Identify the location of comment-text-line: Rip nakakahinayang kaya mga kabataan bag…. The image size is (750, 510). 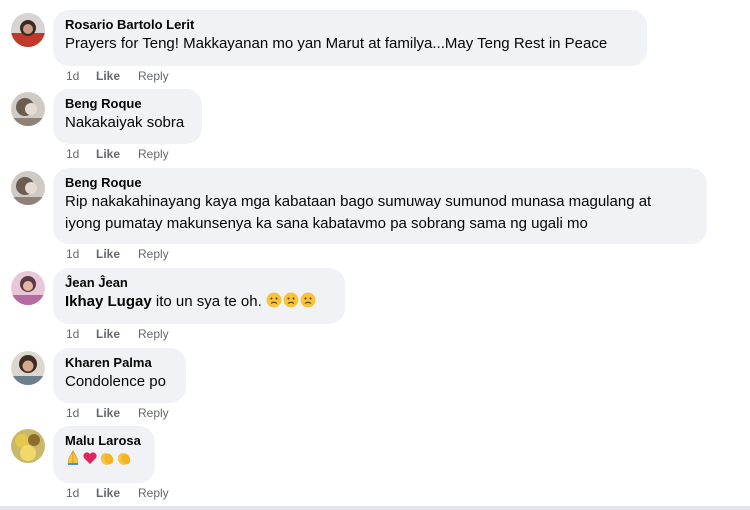
(358, 201).